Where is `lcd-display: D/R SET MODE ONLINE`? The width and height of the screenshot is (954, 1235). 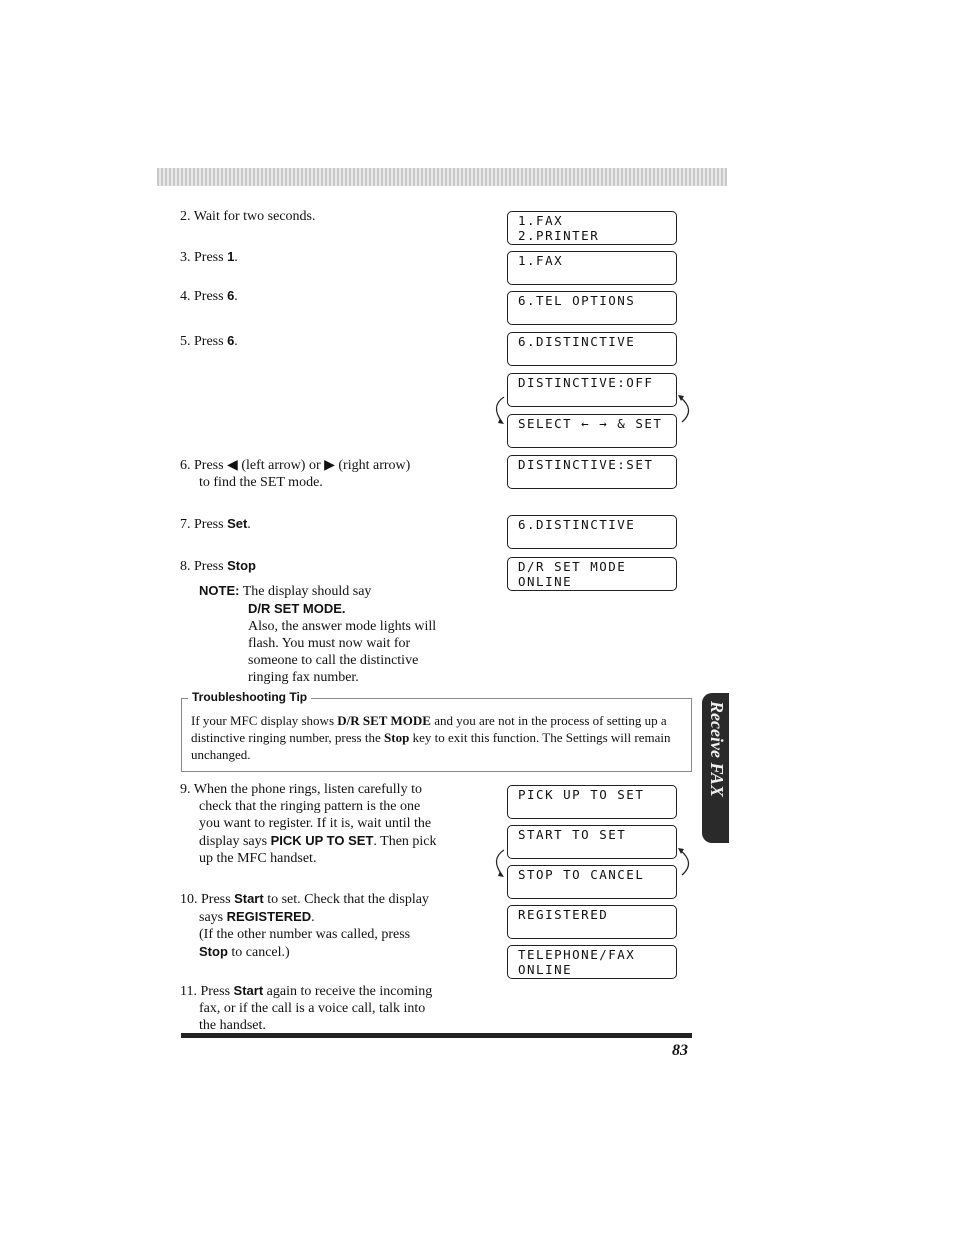 lcd-display: D/R SET MODE ONLINE is located at coordinates (592, 574).